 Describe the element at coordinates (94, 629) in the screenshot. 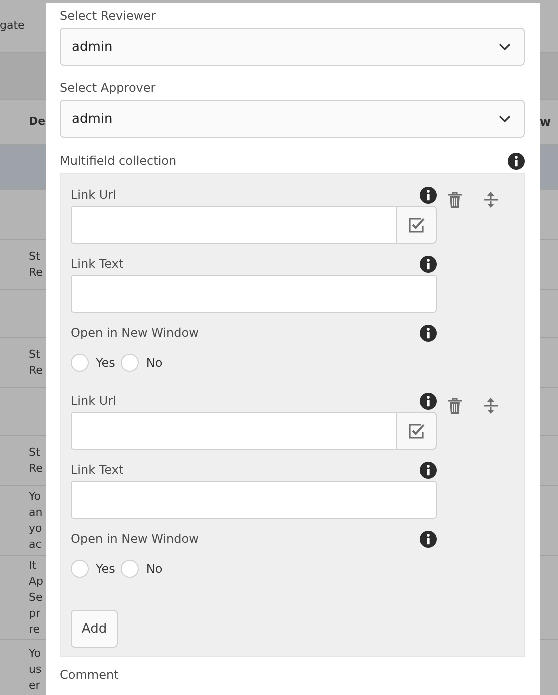

I see `add-button: Add` at that location.